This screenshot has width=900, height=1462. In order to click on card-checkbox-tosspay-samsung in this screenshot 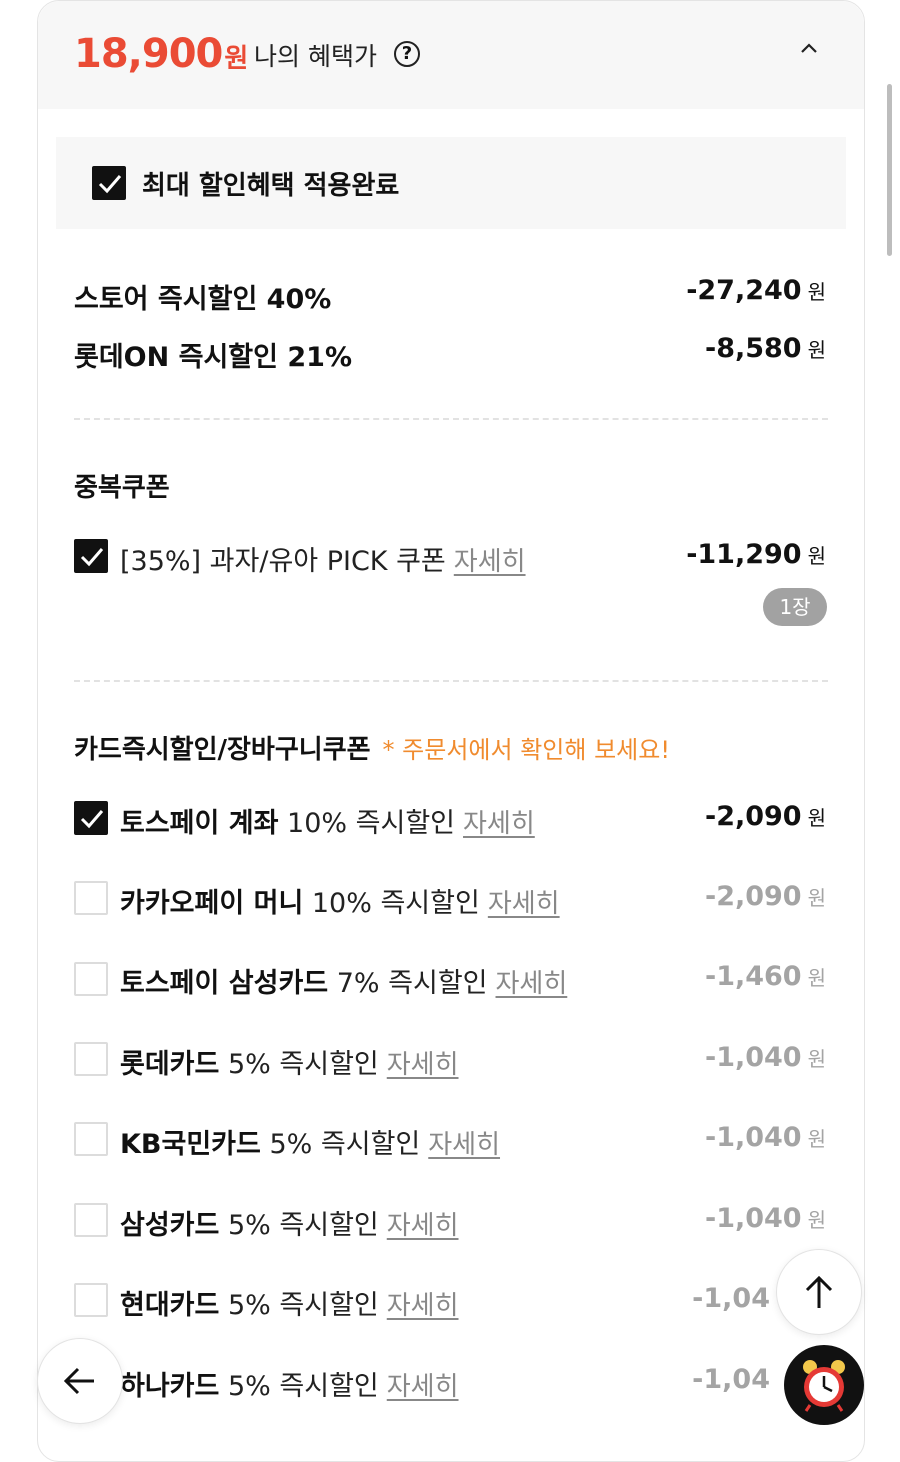, I will do `click(91, 979)`.